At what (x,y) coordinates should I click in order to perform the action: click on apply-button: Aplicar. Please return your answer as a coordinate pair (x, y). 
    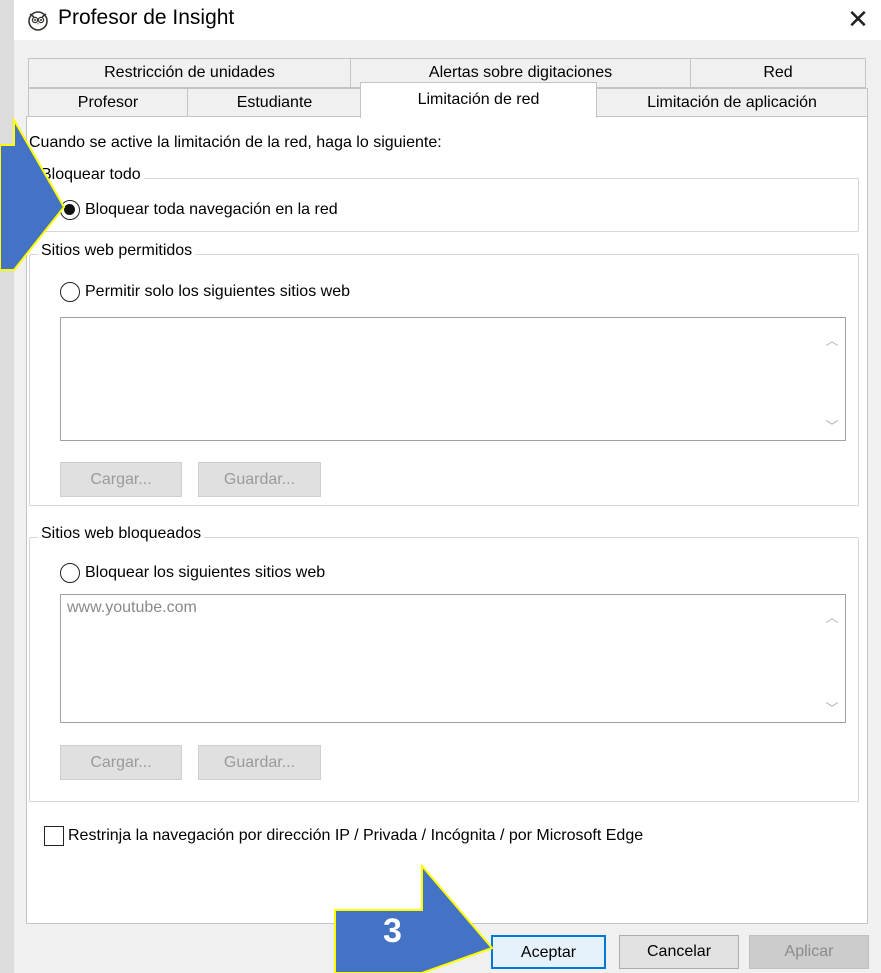
    Looking at the image, I should click on (809, 952).